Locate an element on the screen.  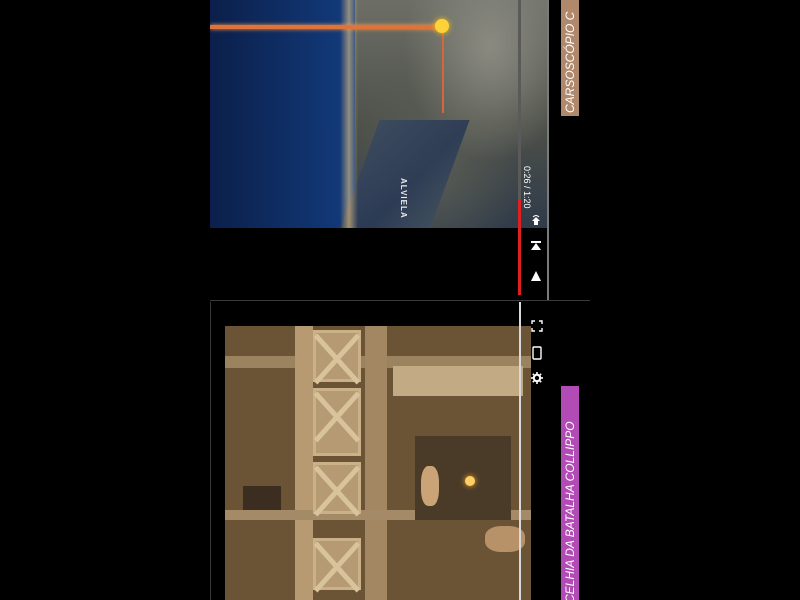
lamp is located at coordinates (470, 481).